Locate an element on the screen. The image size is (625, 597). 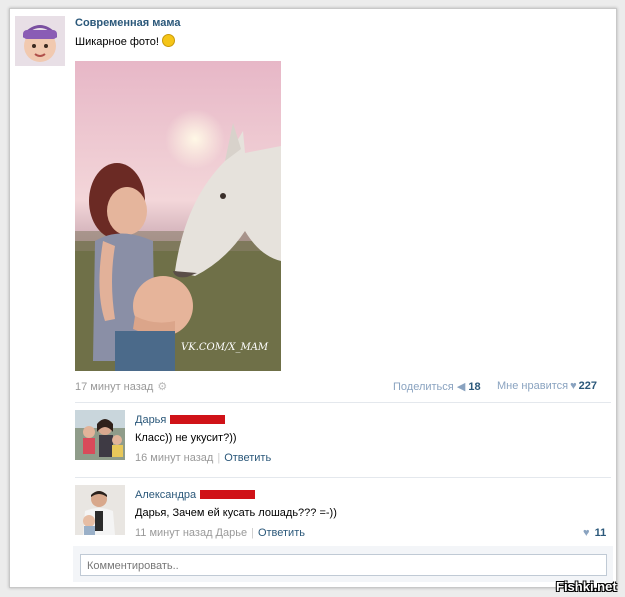
like-button: Мне нравится ♥ 227 is located at coordinates (547, 386).